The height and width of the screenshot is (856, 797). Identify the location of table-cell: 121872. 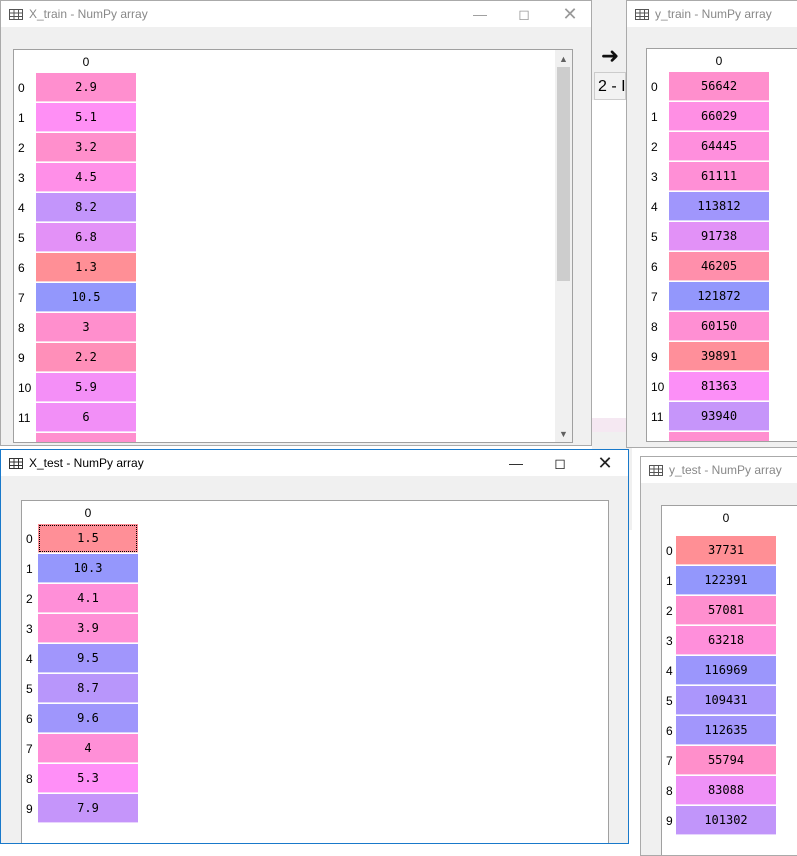
(719, 296).